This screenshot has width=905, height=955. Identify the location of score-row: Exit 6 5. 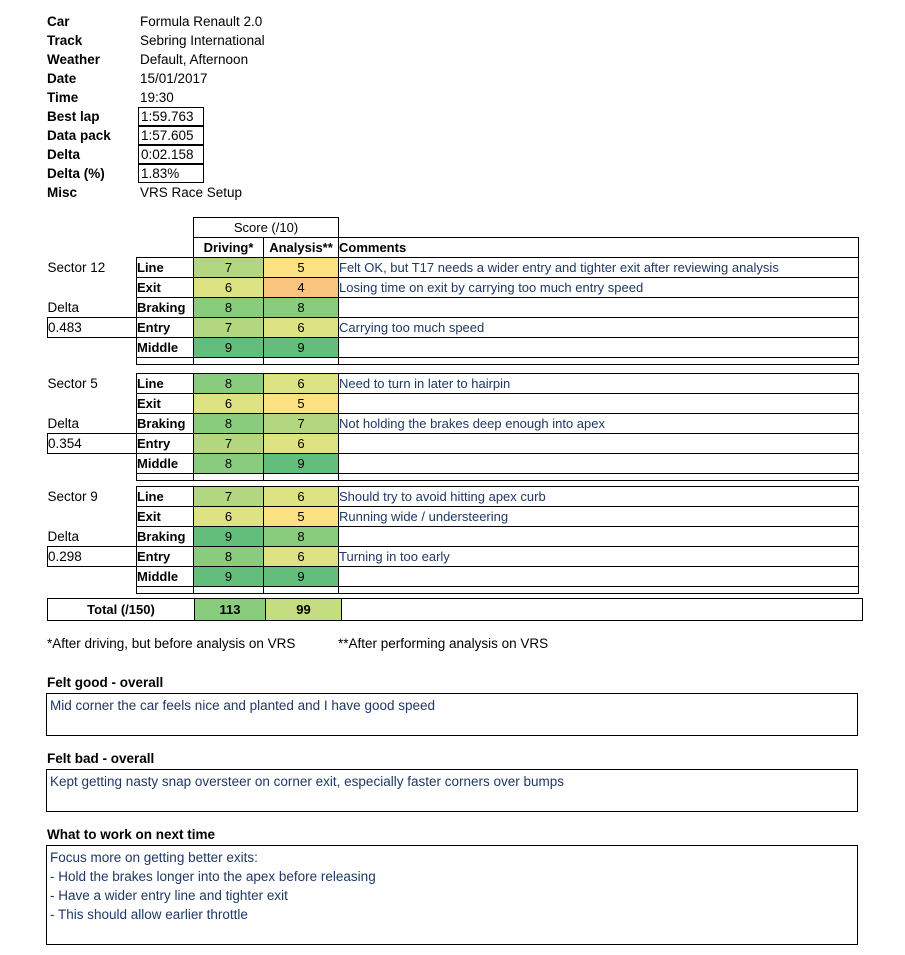
(453, 403).